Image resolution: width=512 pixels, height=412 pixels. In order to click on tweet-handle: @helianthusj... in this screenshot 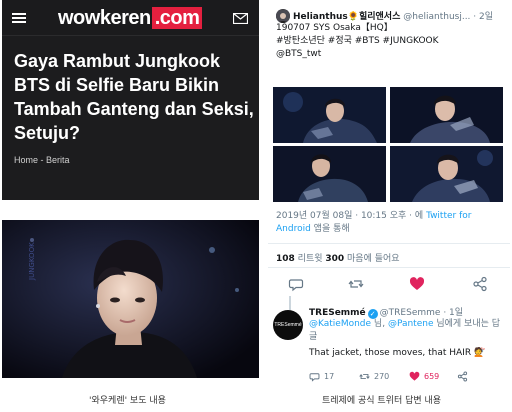, I will do `click(436, 17)`.